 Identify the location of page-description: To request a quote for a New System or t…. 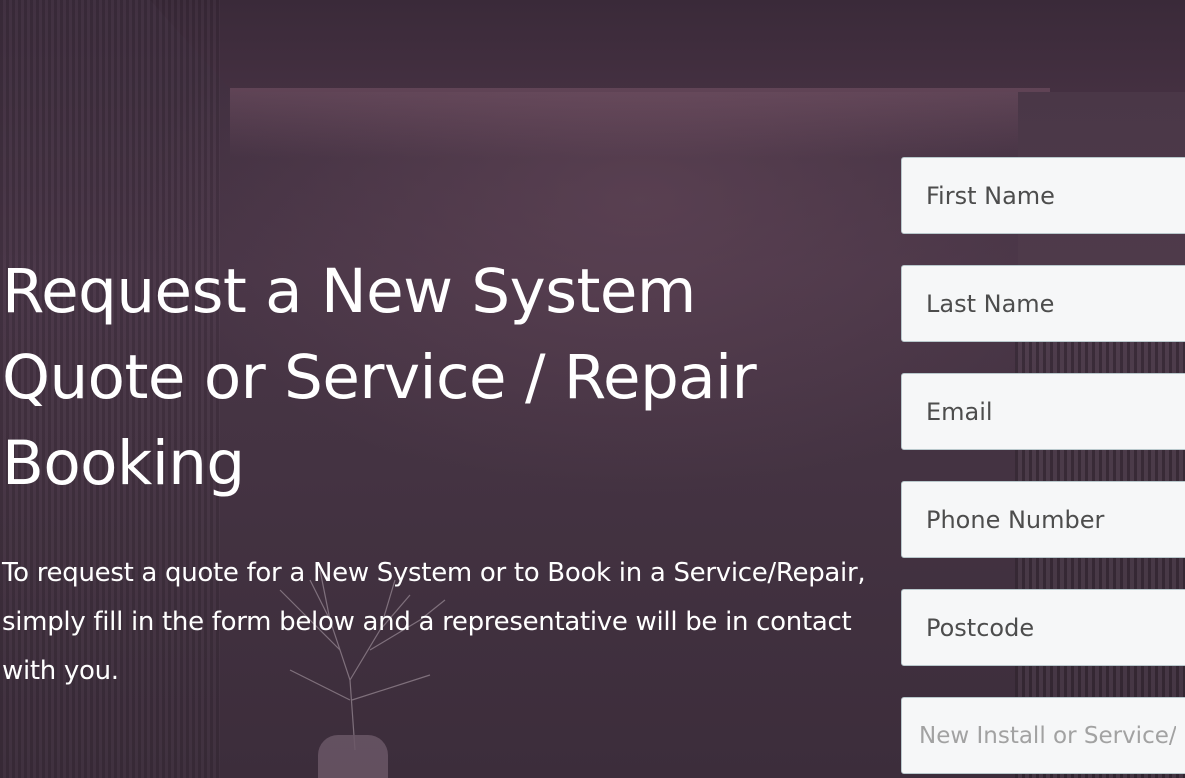
(434, 622).